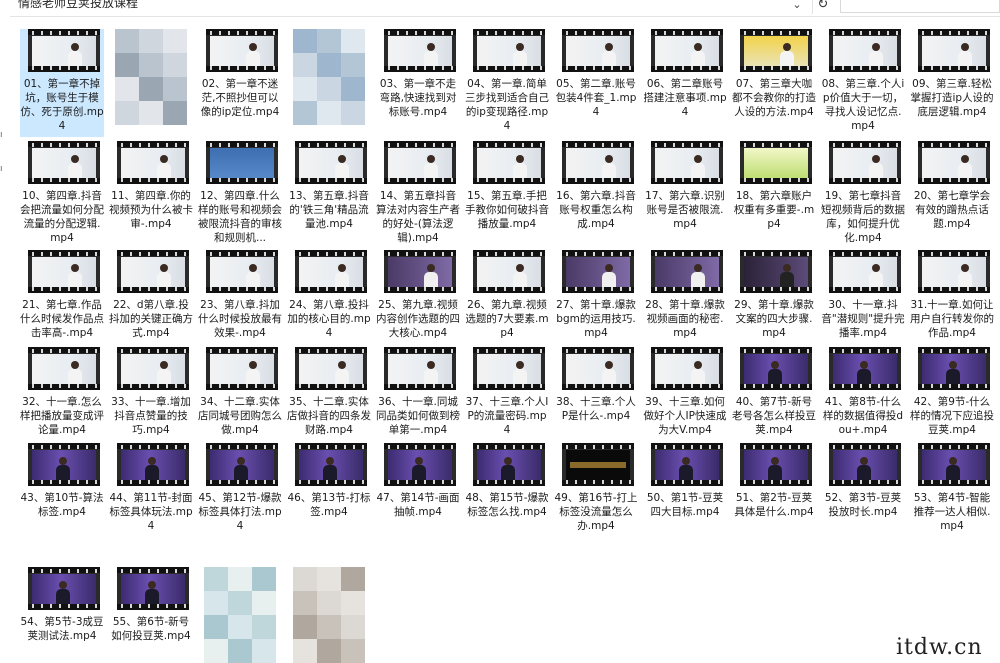 This screenshot has height=663, width=1000. I want to click on file-item: 18、第六章账户权重有多重要-.mp4, so click(774, 186).